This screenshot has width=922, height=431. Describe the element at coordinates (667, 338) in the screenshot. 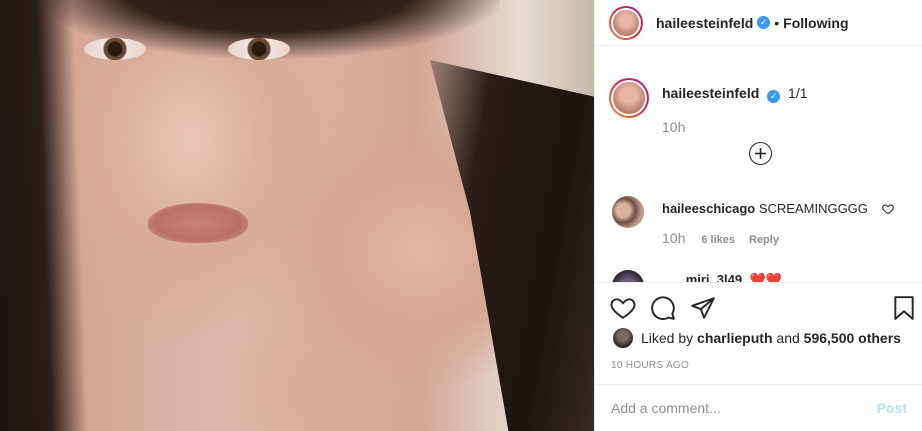

I see `likes-prefix: Liked by` at that location.